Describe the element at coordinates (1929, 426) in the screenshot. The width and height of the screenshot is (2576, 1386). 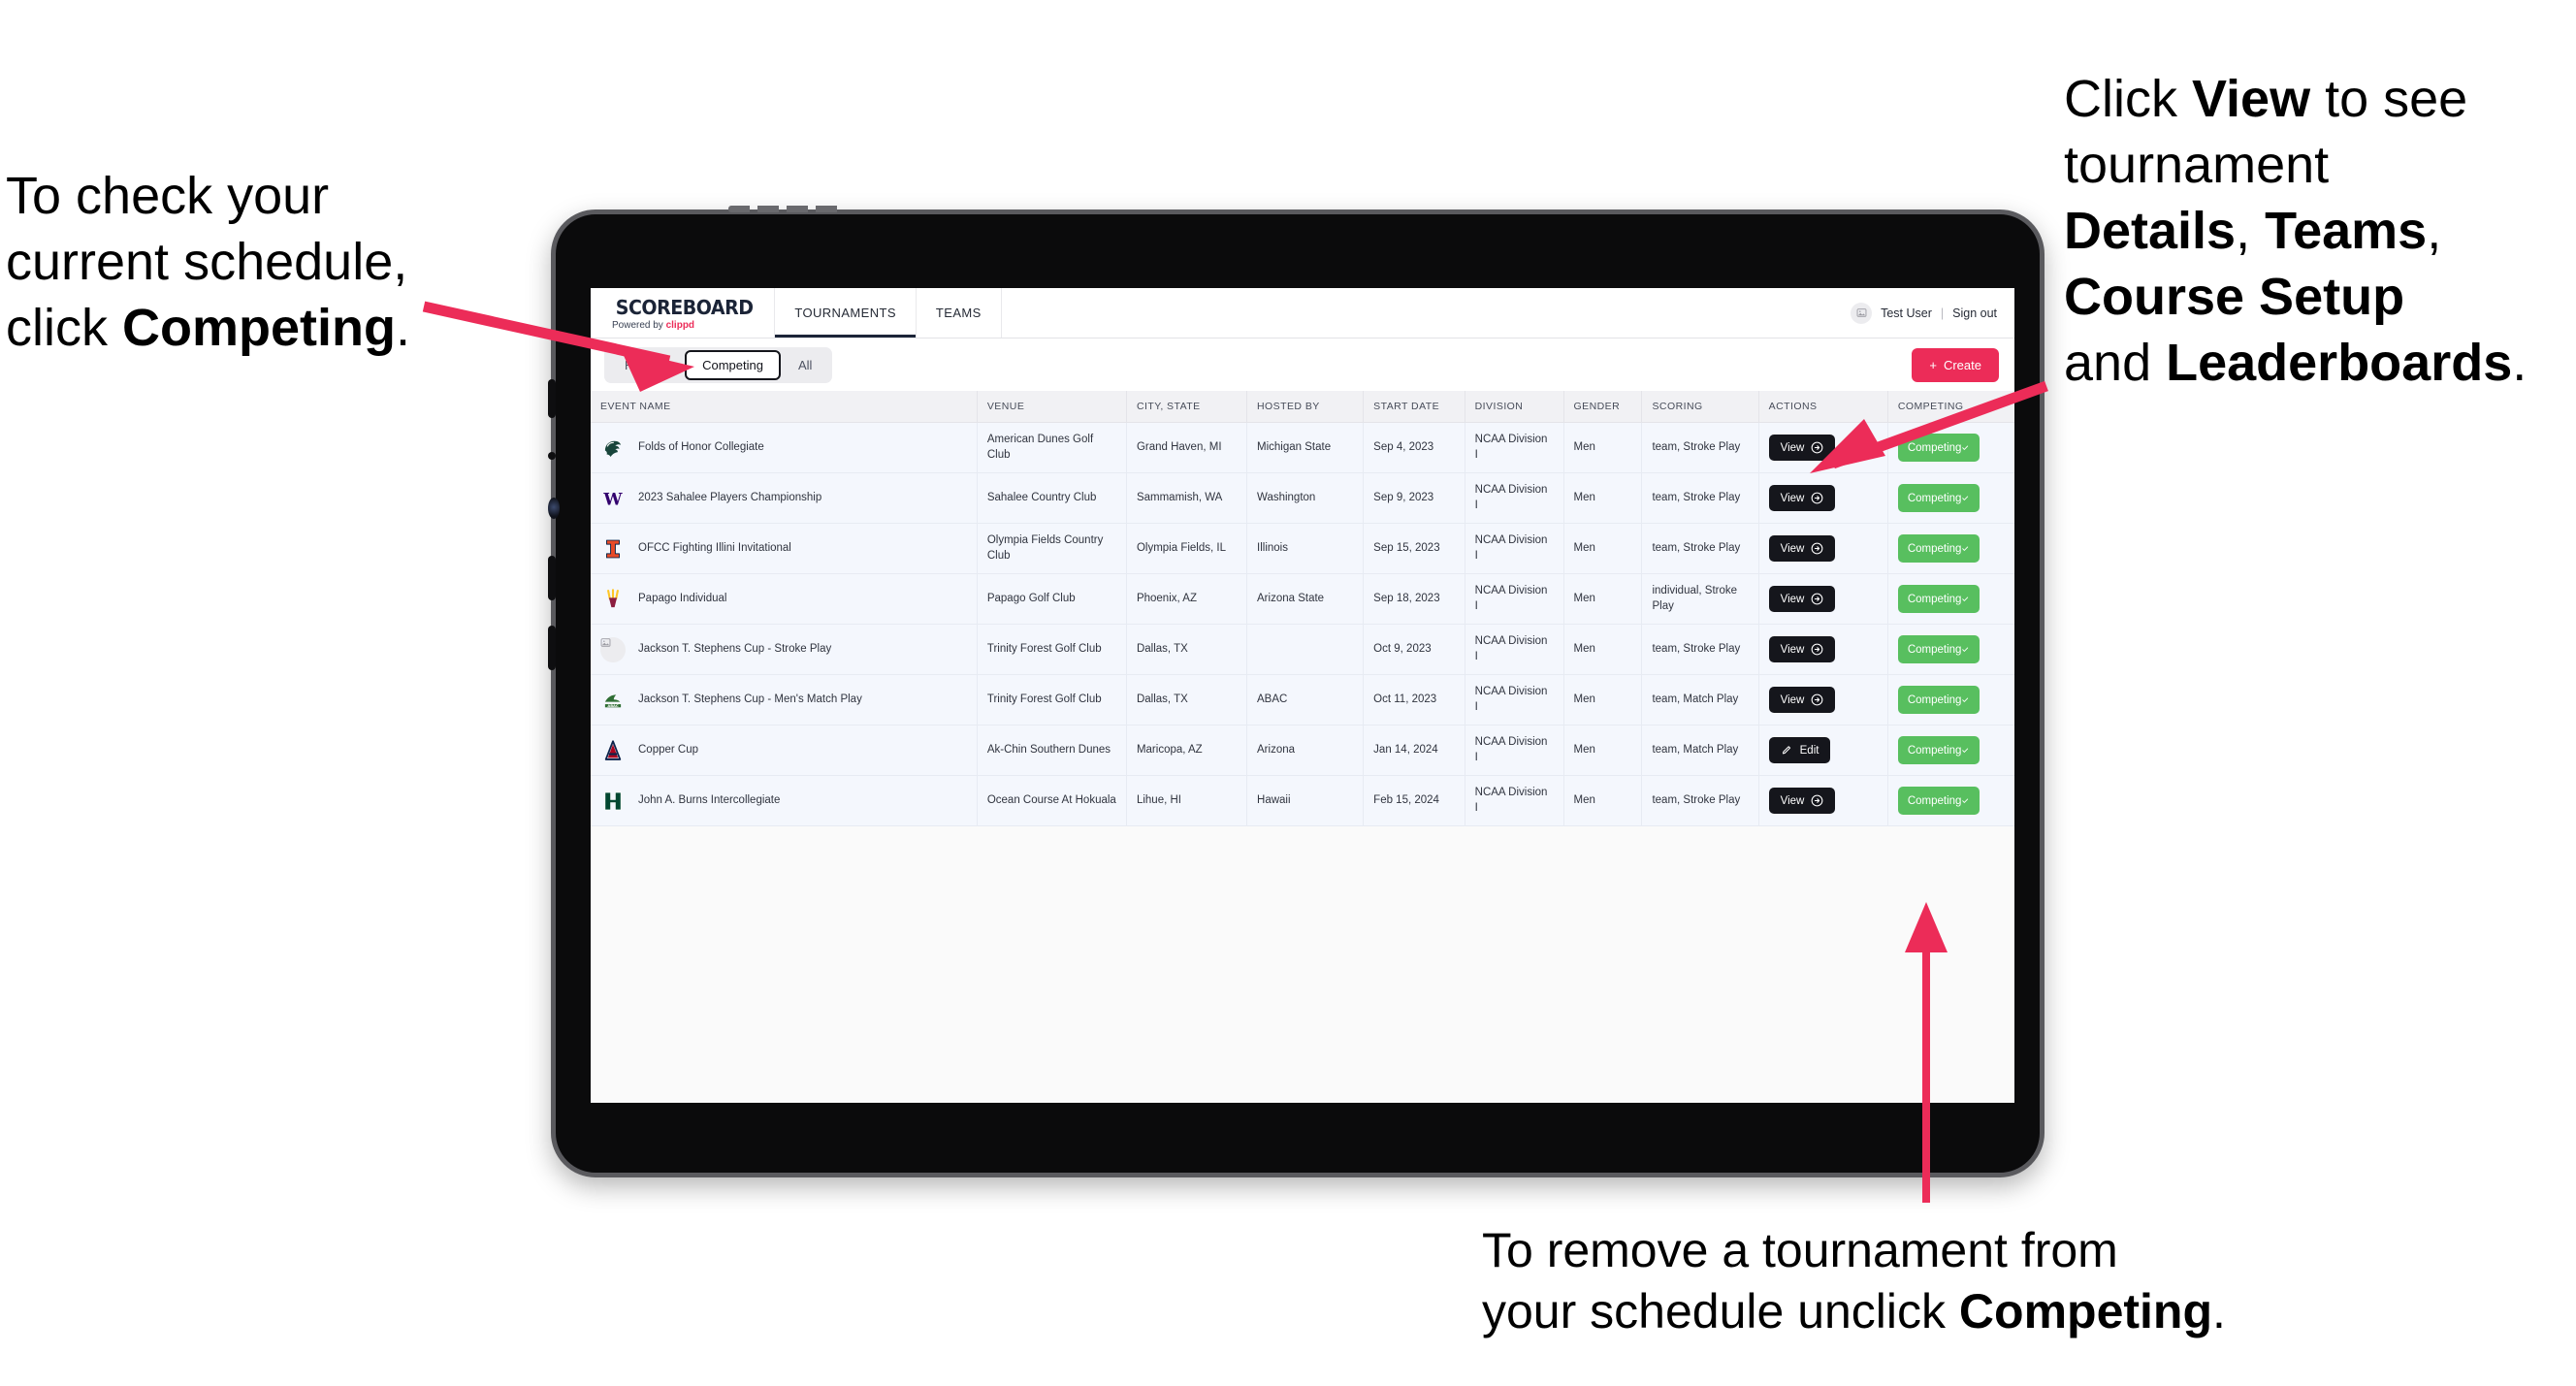
I see `arrow-to-view-button` at that location.